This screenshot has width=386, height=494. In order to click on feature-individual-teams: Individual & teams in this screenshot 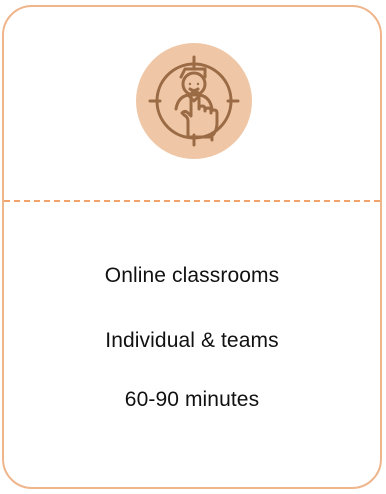, I will do `click(192, 340)`.